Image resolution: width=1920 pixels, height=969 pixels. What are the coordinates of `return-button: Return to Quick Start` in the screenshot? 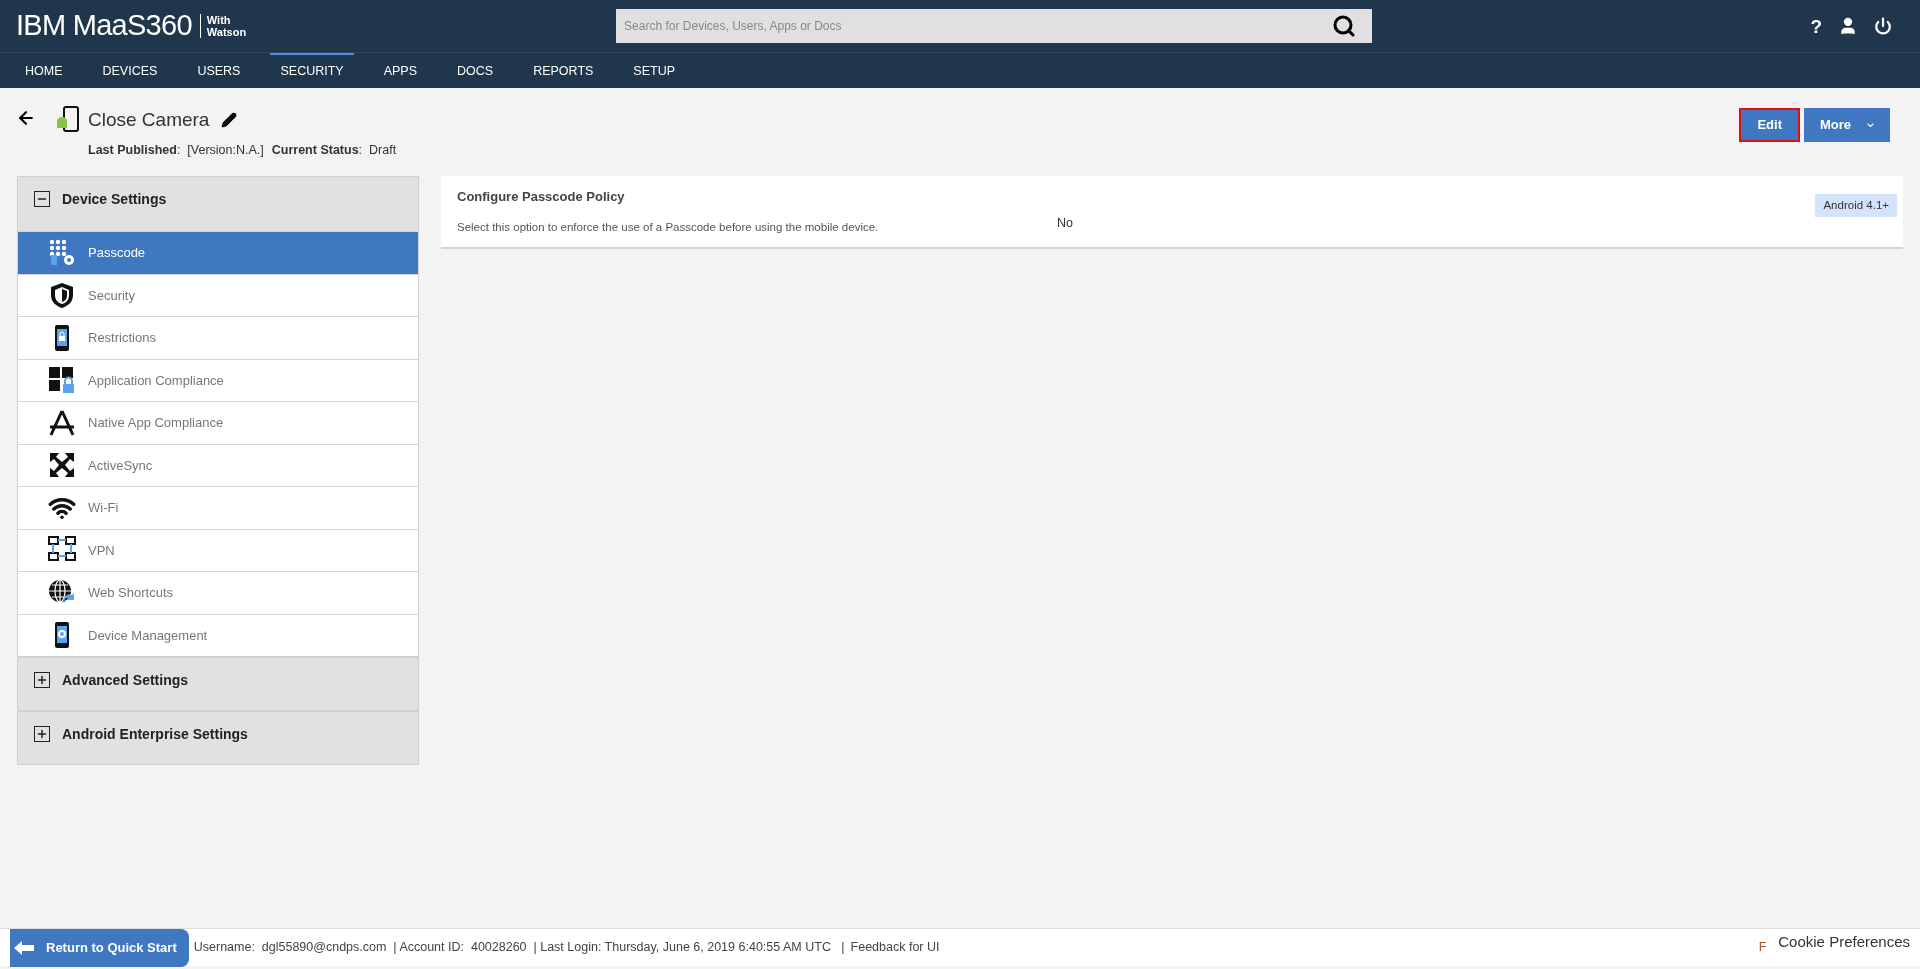 It's located at (99, 947).